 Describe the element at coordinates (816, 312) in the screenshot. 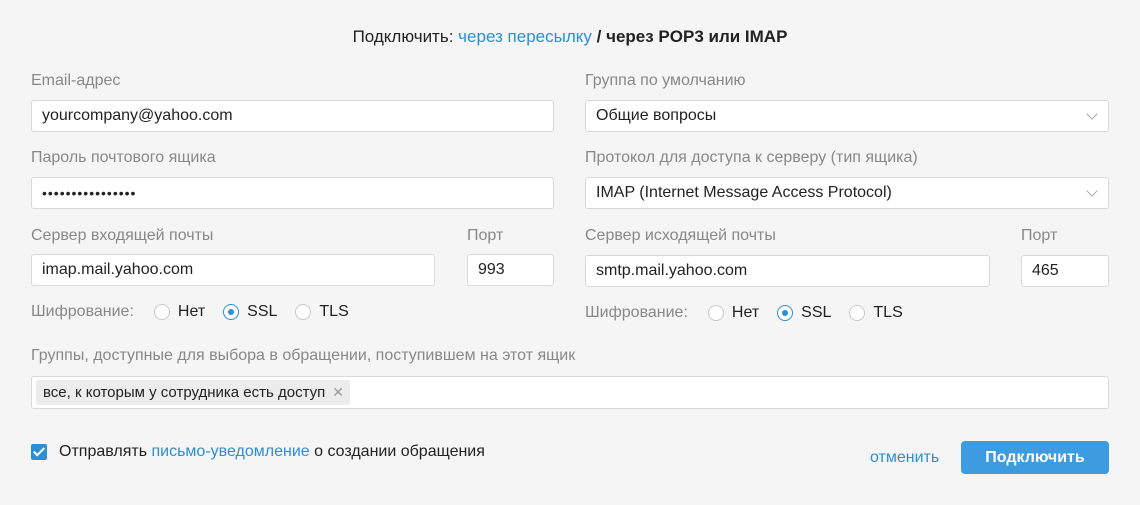

I see `outgoing-option-ssl-label: SSL` at that location.